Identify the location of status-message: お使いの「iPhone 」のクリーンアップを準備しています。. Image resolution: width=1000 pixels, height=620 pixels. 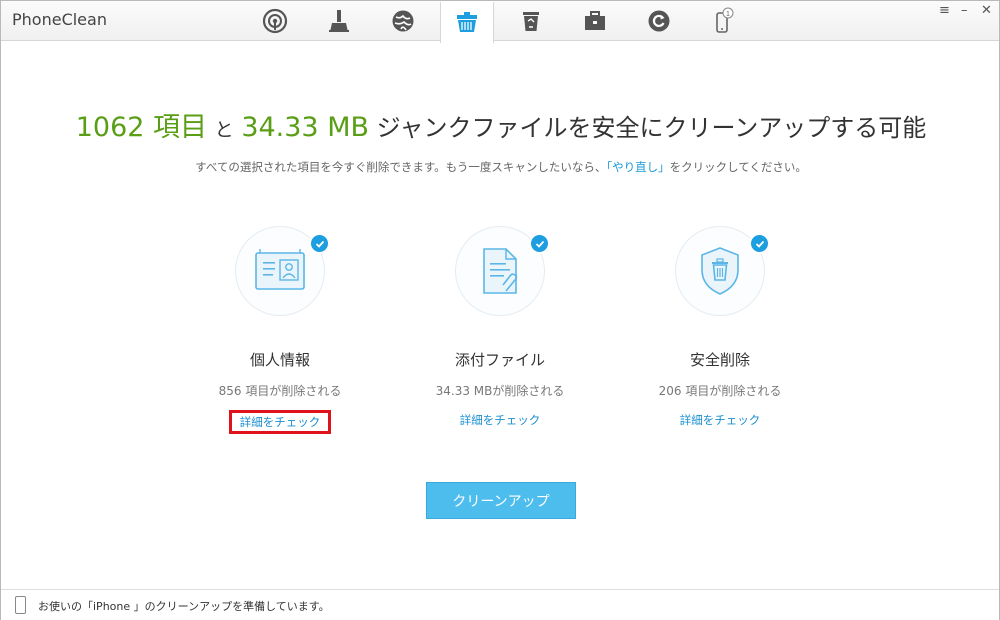
(184, 606).